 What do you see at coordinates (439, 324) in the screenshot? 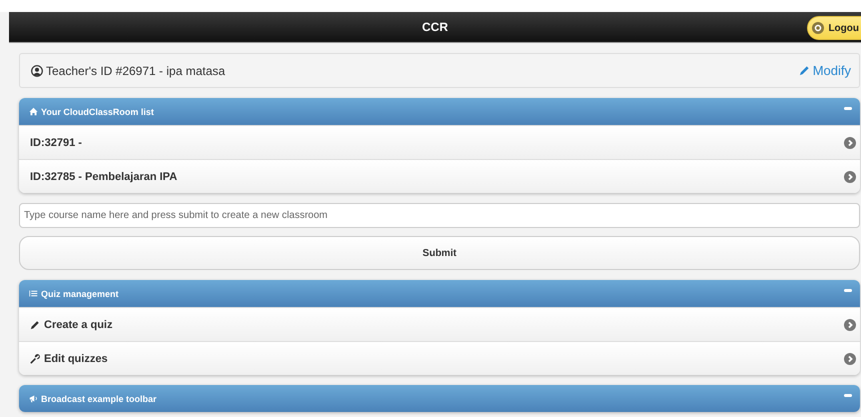
I see `quiz-menu-item: Create a quiz` at bounding box center [439, 324].